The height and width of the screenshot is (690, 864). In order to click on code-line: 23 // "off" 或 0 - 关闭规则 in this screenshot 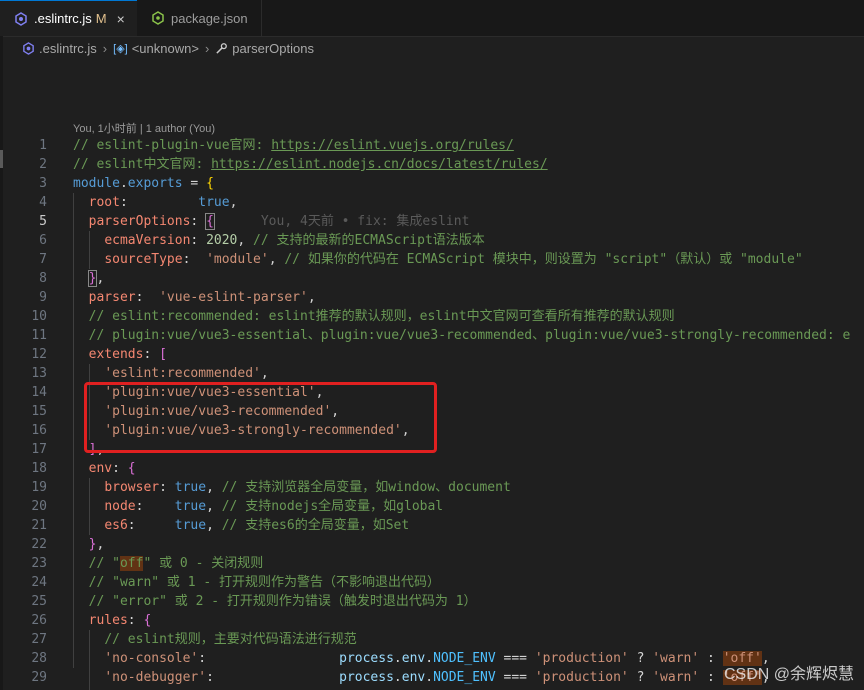, I will do `click(432, 563)`.